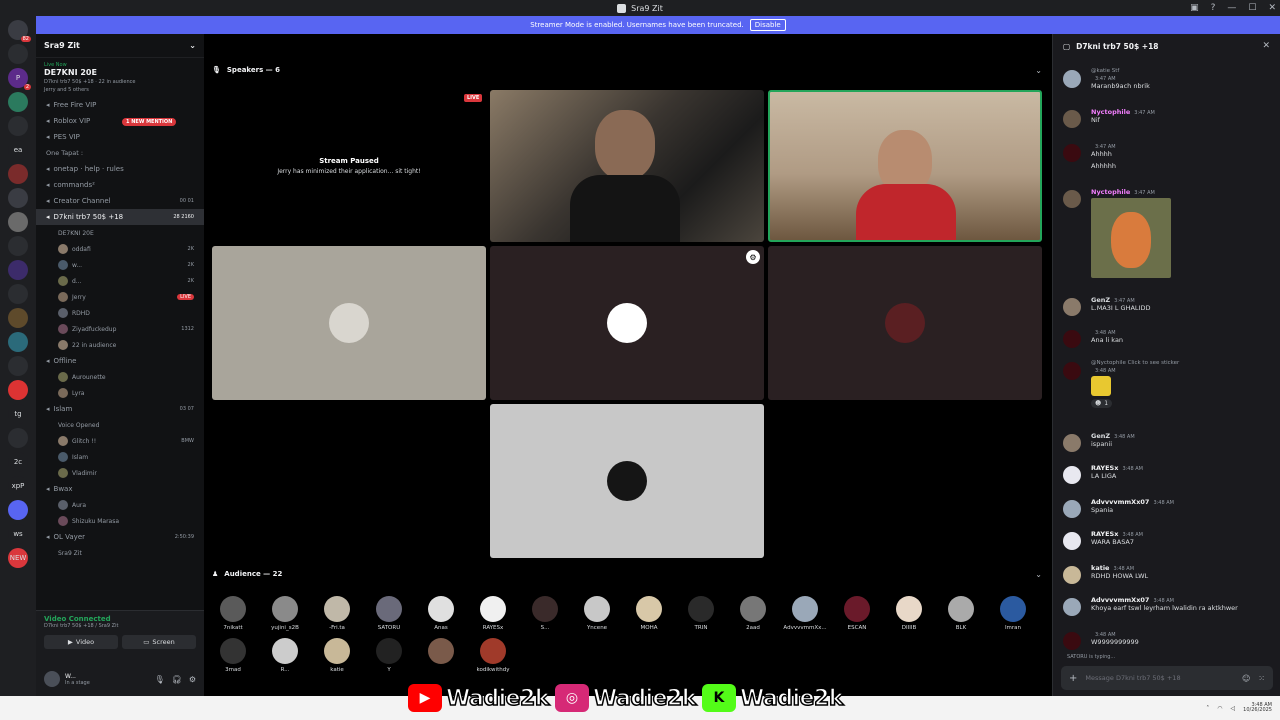  I want to click on audience-member: 2aad, so click(753, 613).